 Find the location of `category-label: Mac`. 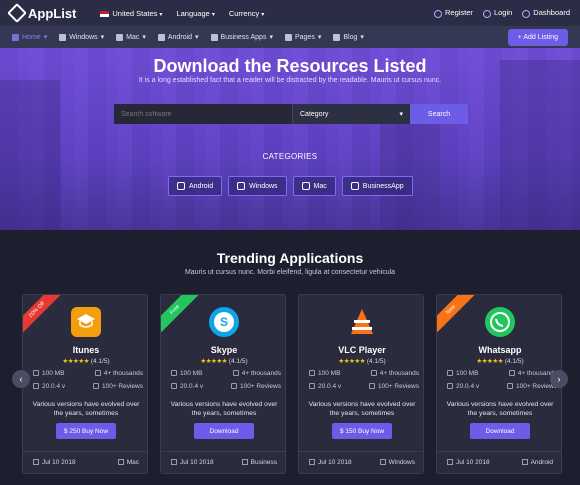

category-label: Mac is located at coordinates (320, 186).